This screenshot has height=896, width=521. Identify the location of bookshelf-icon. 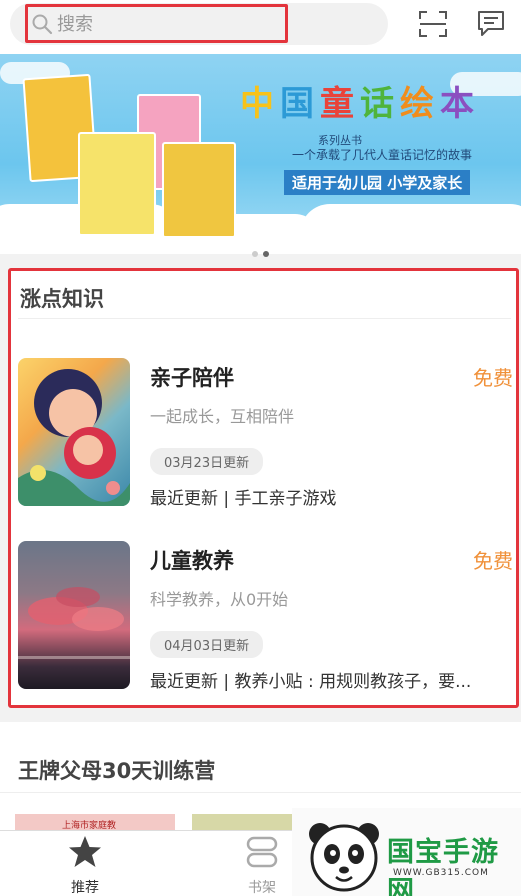
(262, 852).